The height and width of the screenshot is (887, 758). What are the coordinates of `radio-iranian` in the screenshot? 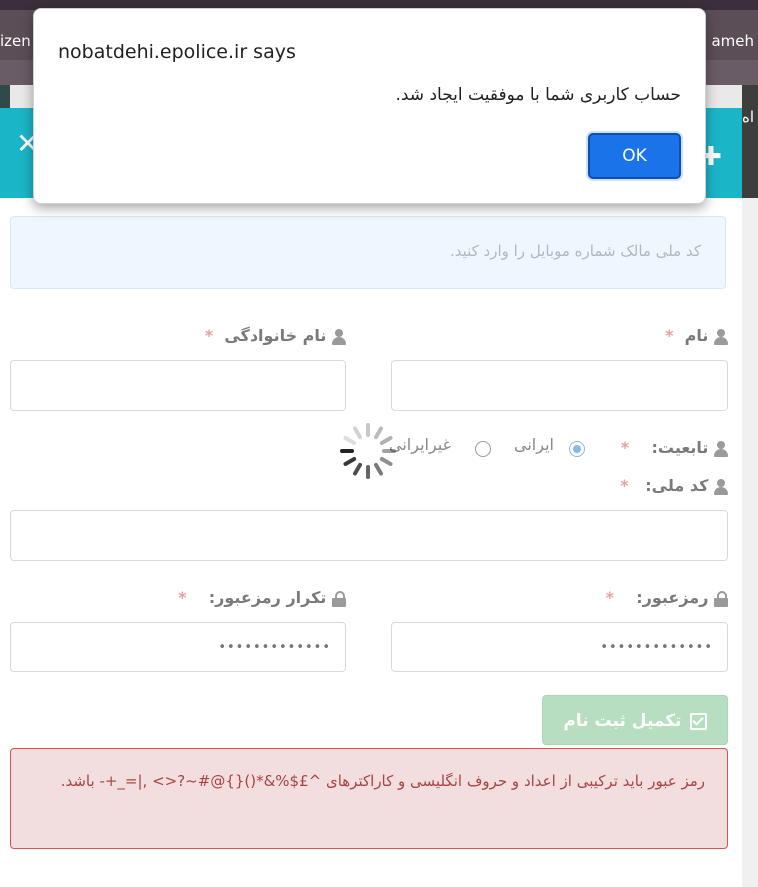 It's located at (577, 449).